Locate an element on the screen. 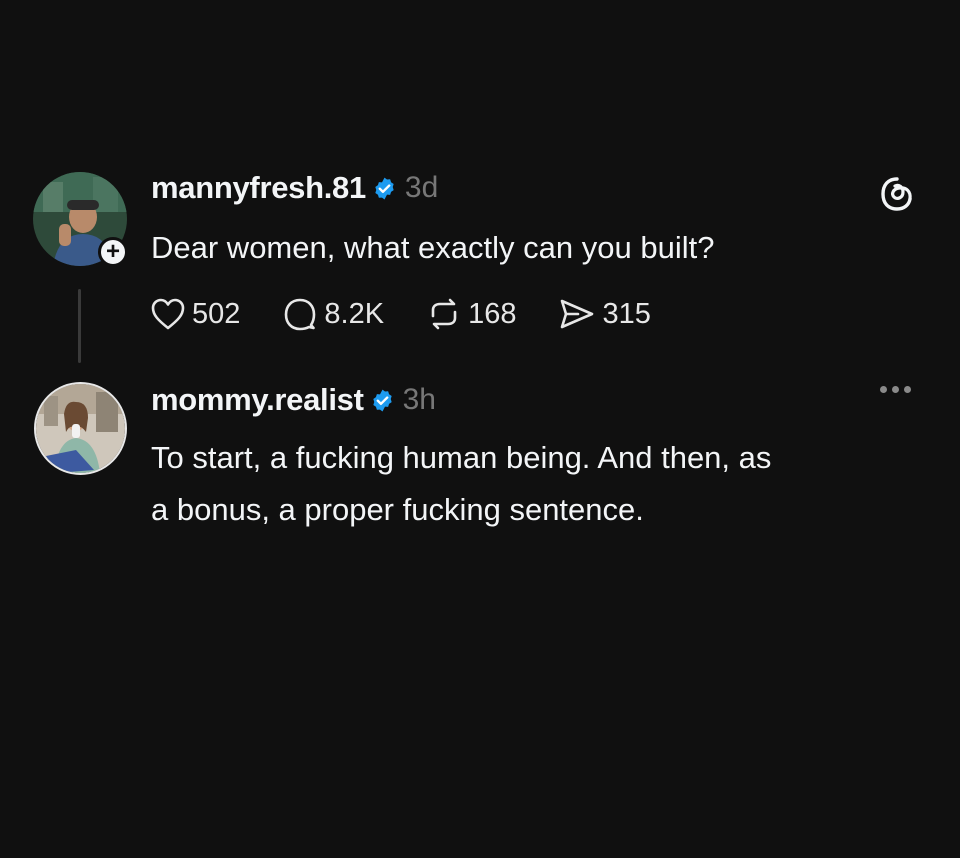  post-time: 3d is located at coordinates (421, 187).